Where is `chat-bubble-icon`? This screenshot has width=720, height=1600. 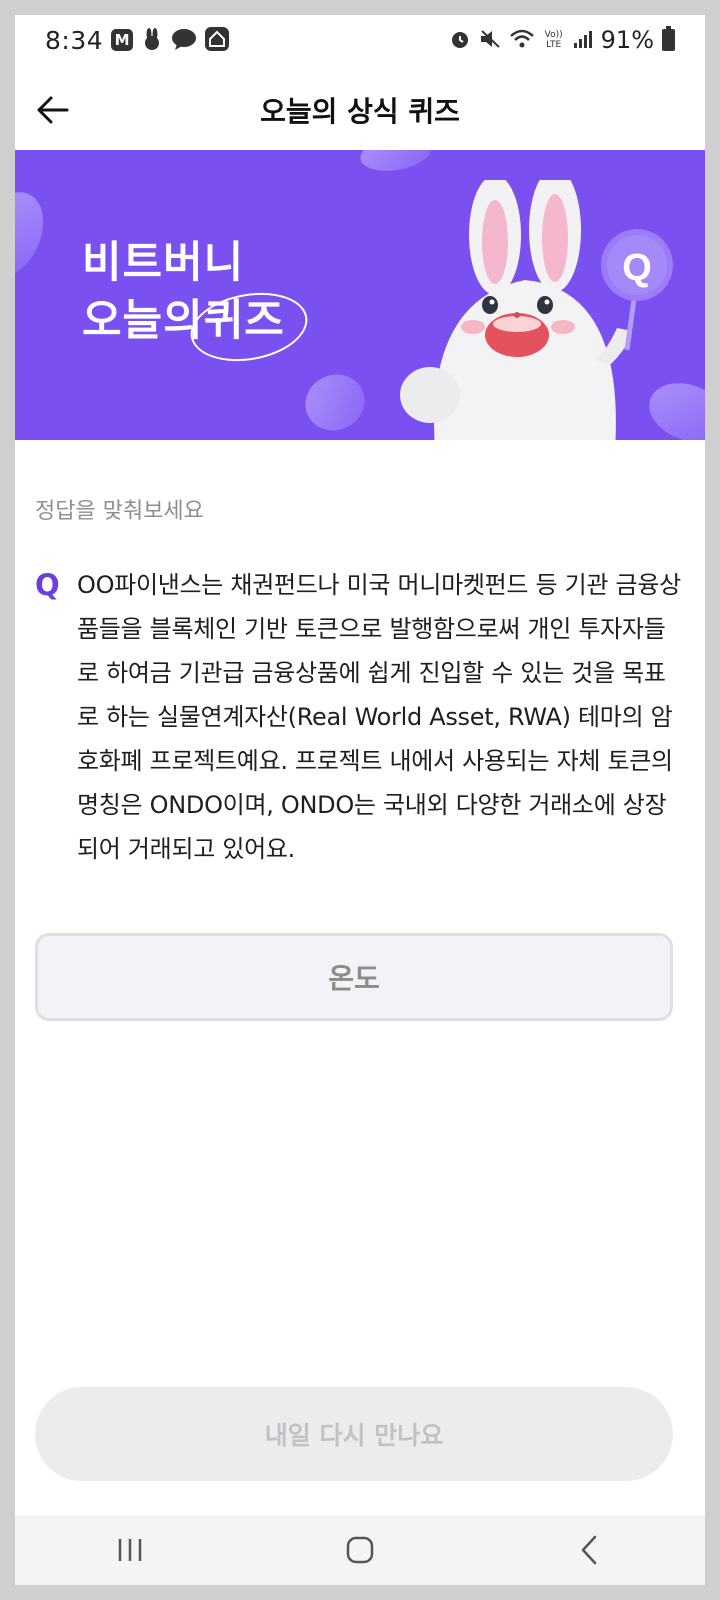 chat-bubble-icon is located at coordinates (184, 40).